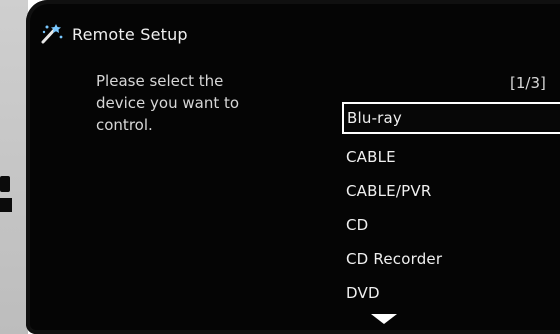  What do you see at coordinates (375, 118) in the screenshot?
I see `device-label: Blu-ray` at bounding box center [375, 118].